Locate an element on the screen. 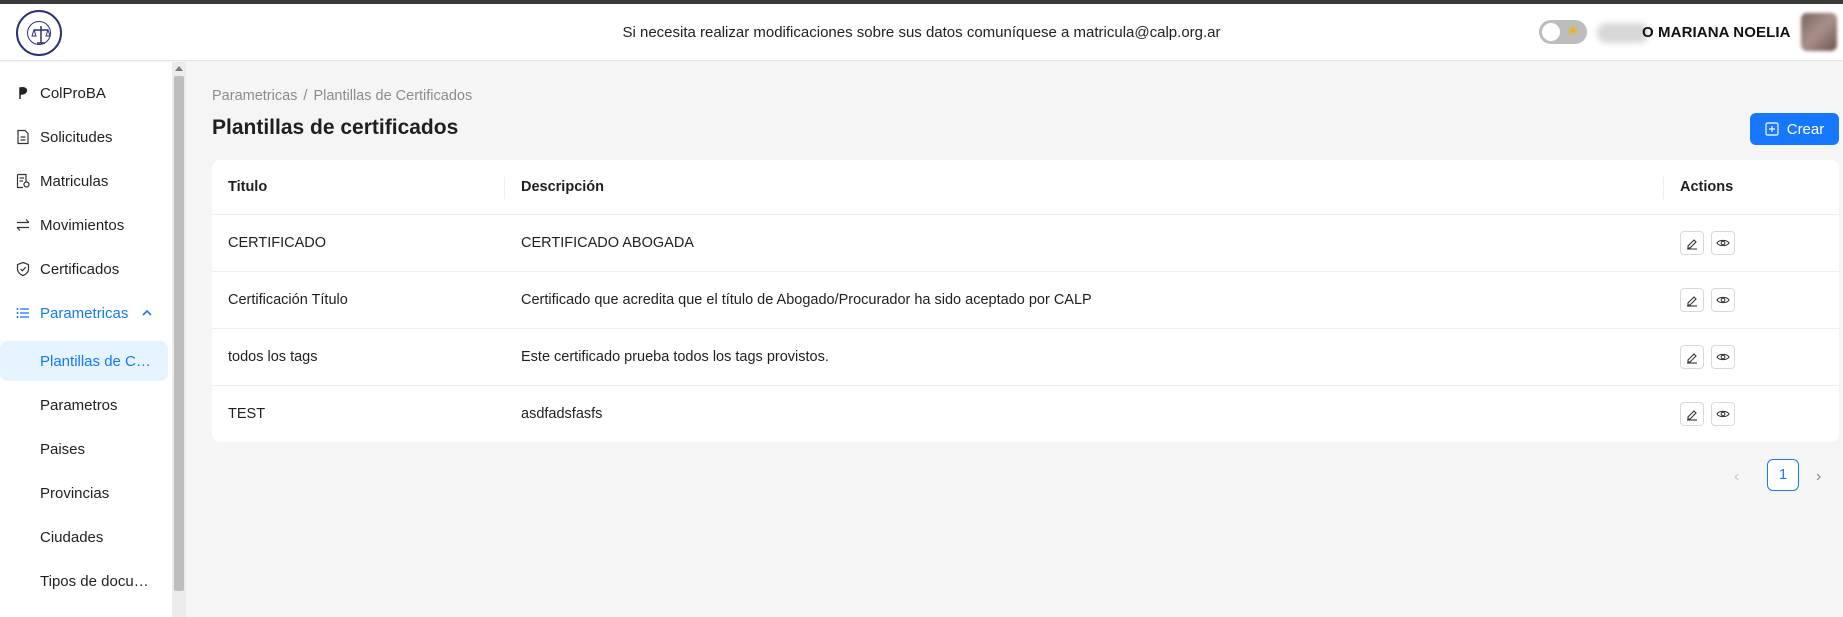 Image resolution: width=1843 pixels, height=617 pixels. sidebar-item-certificados: Certificados is located at coordinates (84, 269).